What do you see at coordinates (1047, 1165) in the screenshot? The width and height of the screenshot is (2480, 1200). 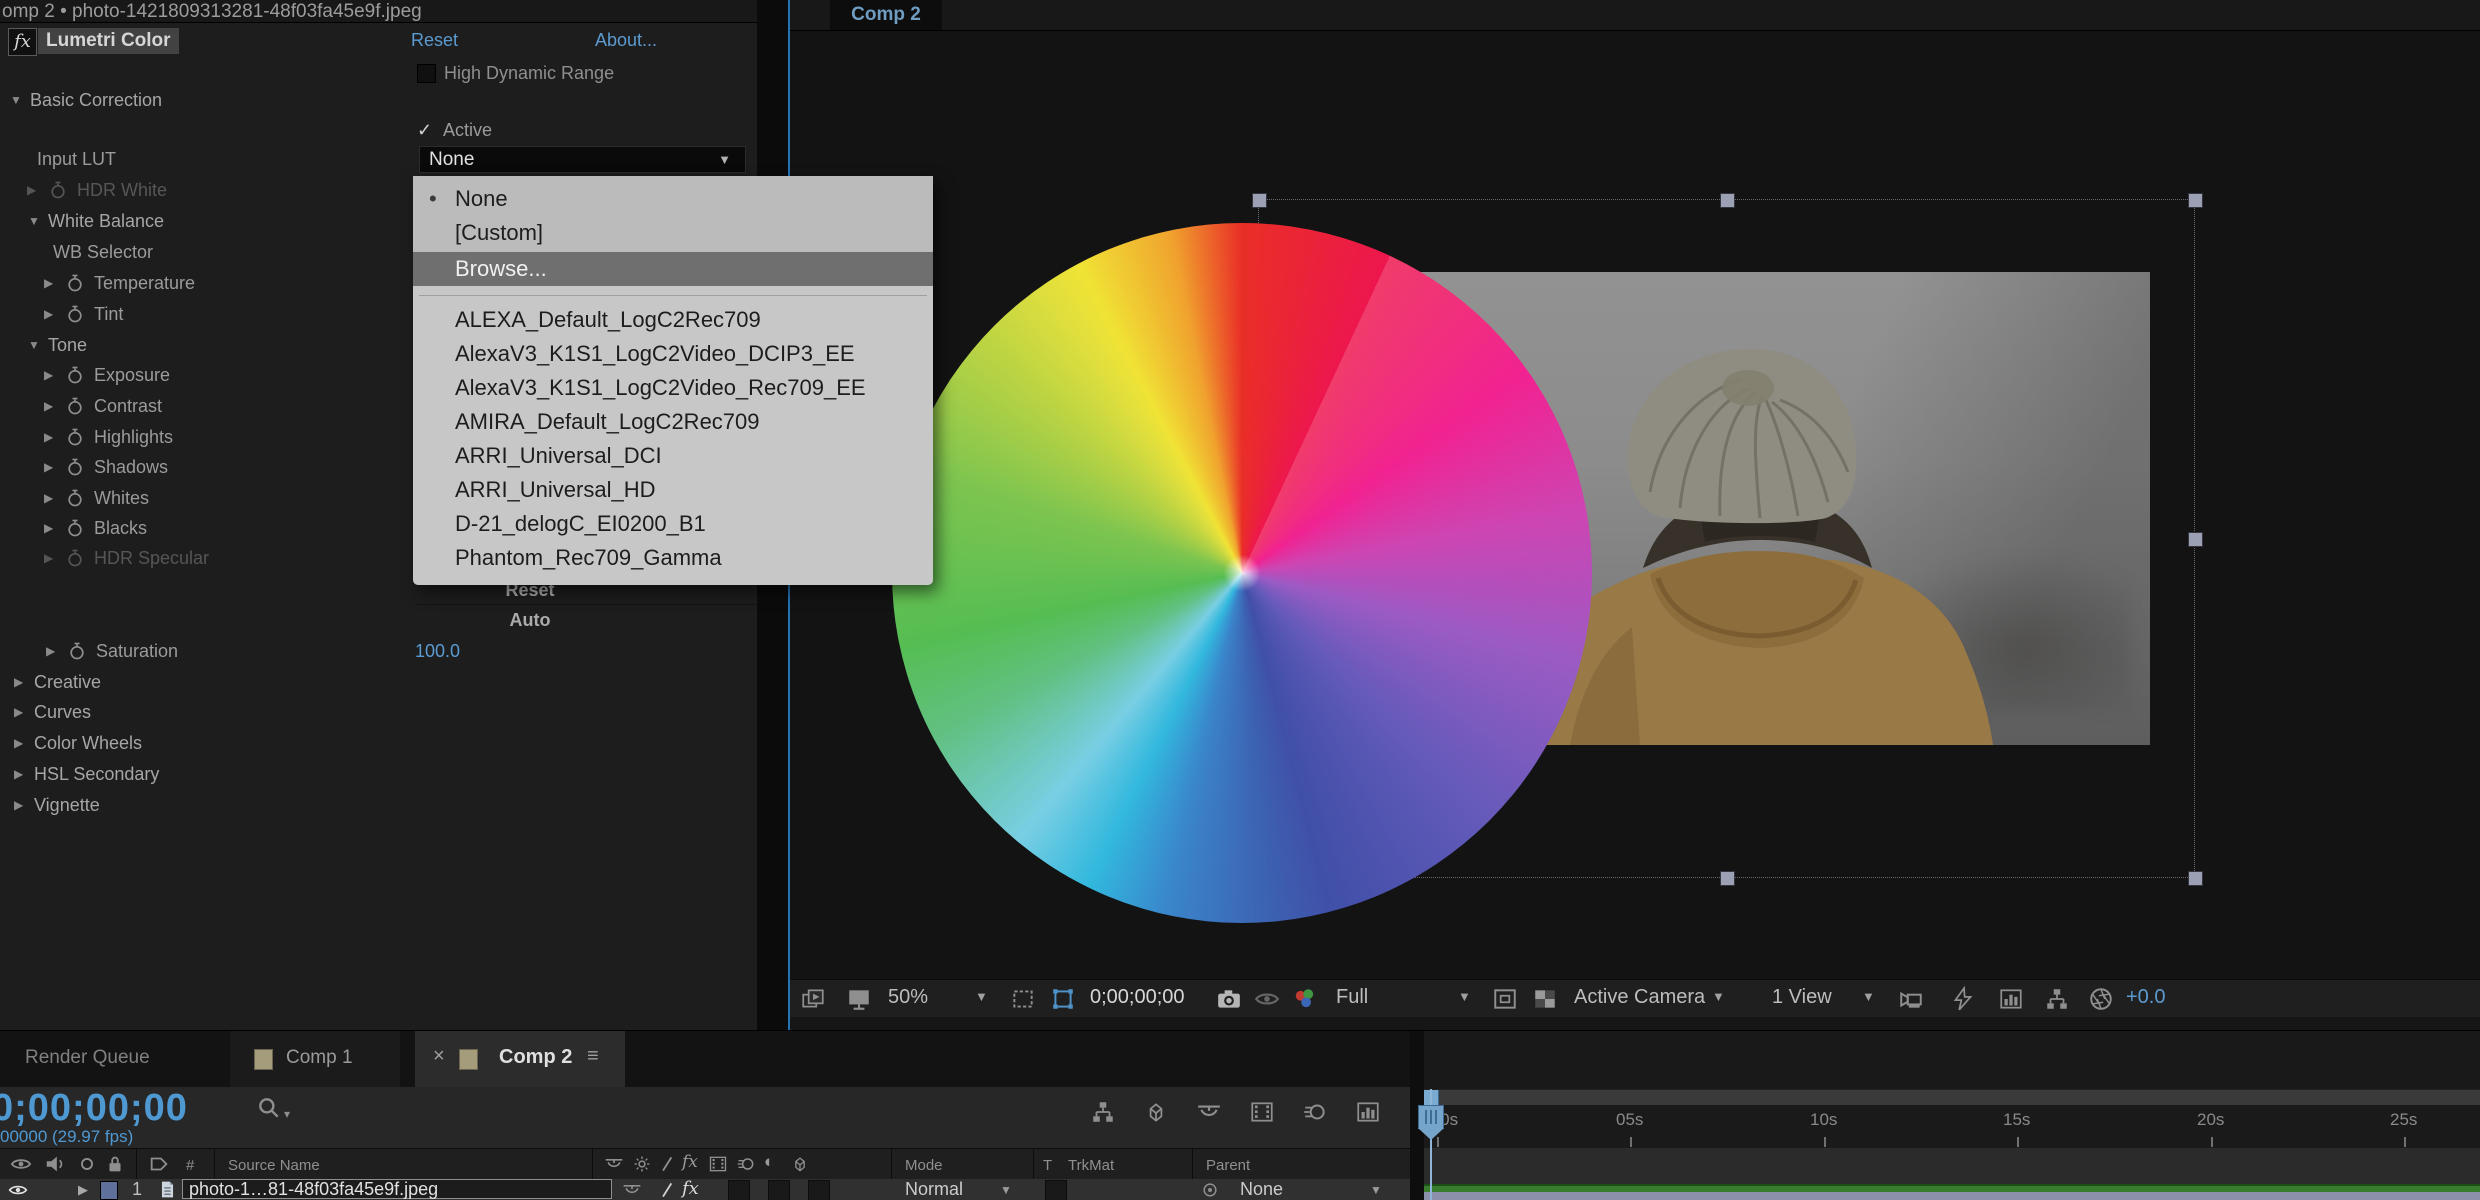 I see `column-t: T` at bounding box center [1047, 1165].